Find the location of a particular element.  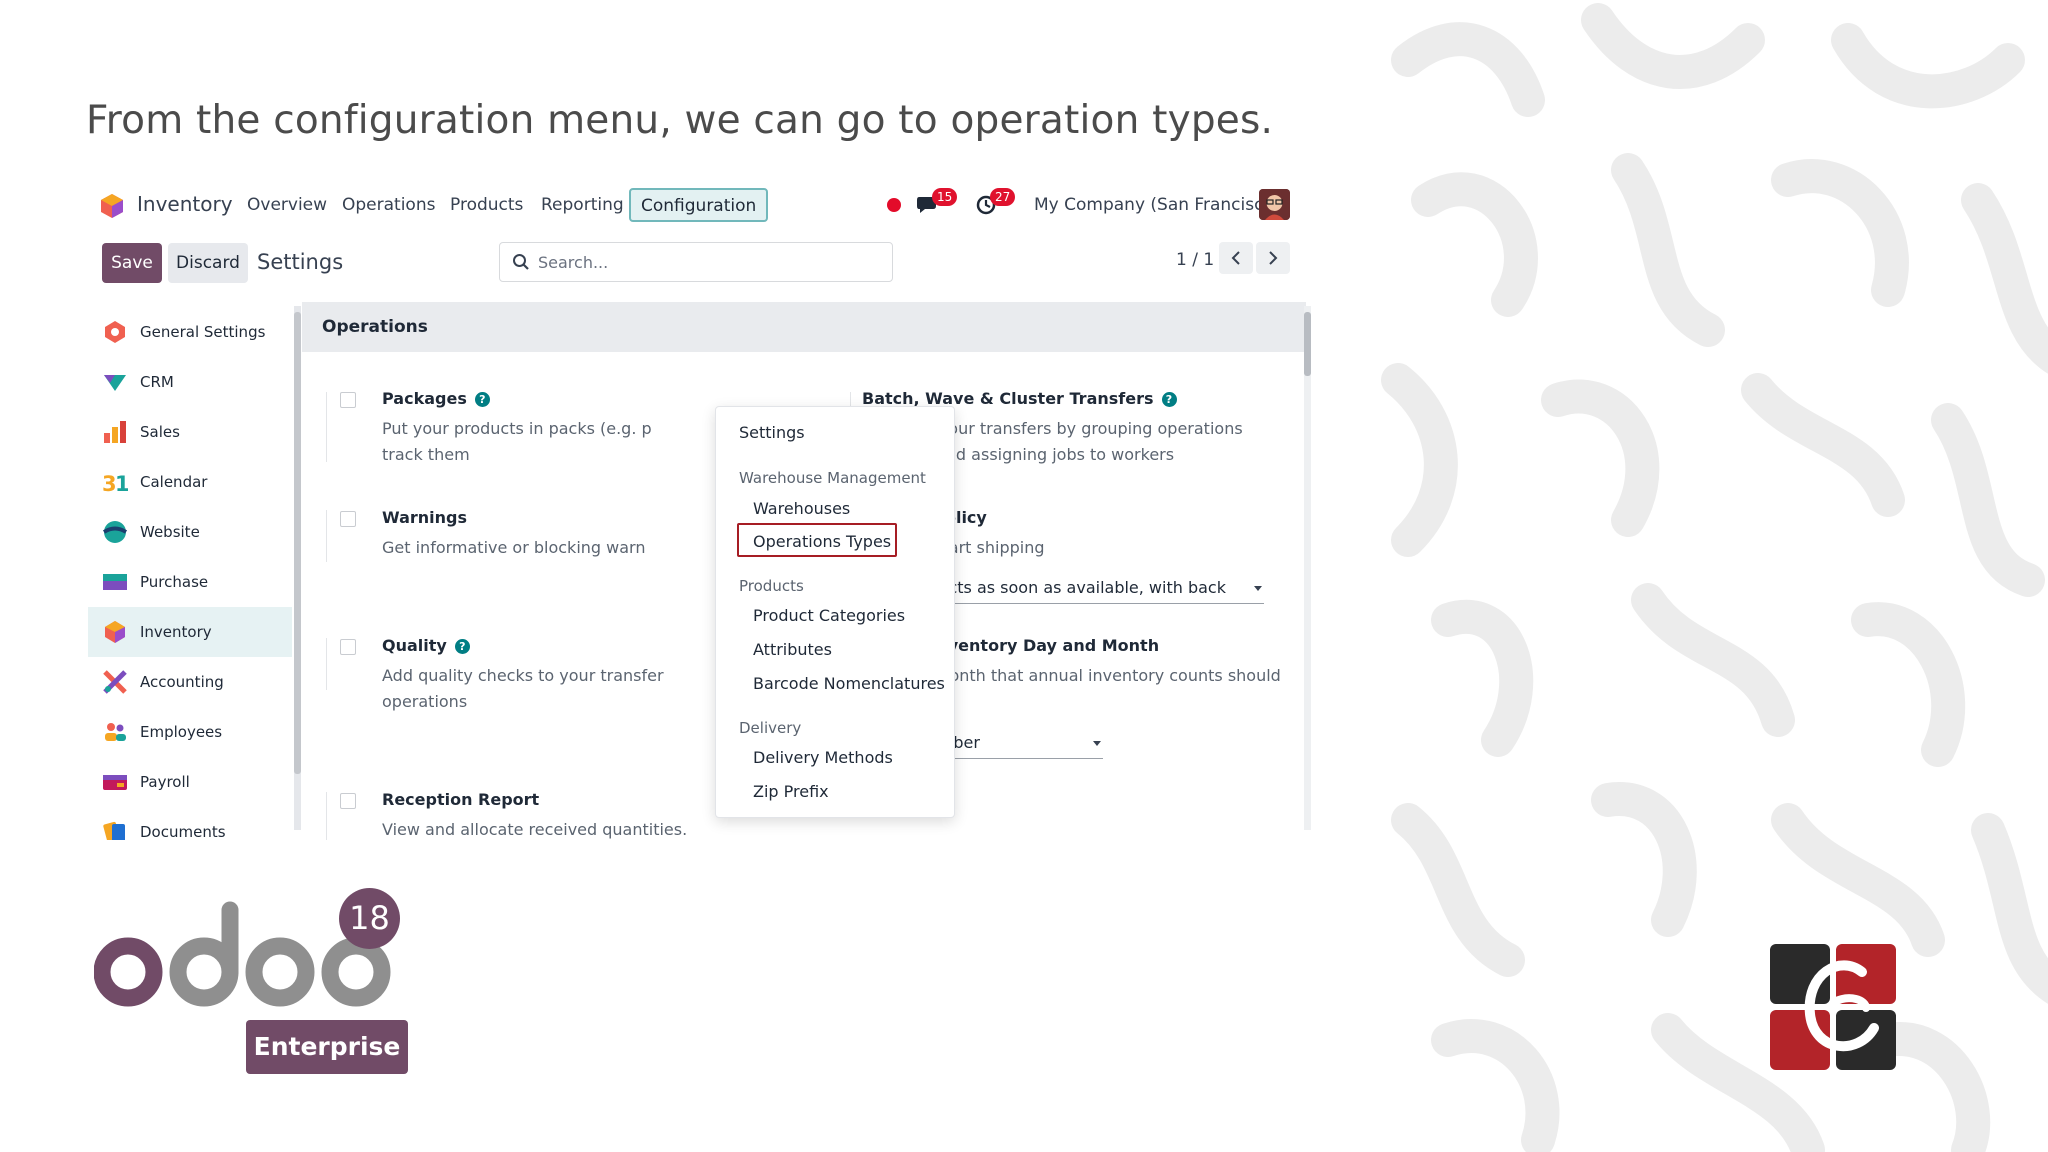

warnings-checkbox is located at coordinates (348, 519).